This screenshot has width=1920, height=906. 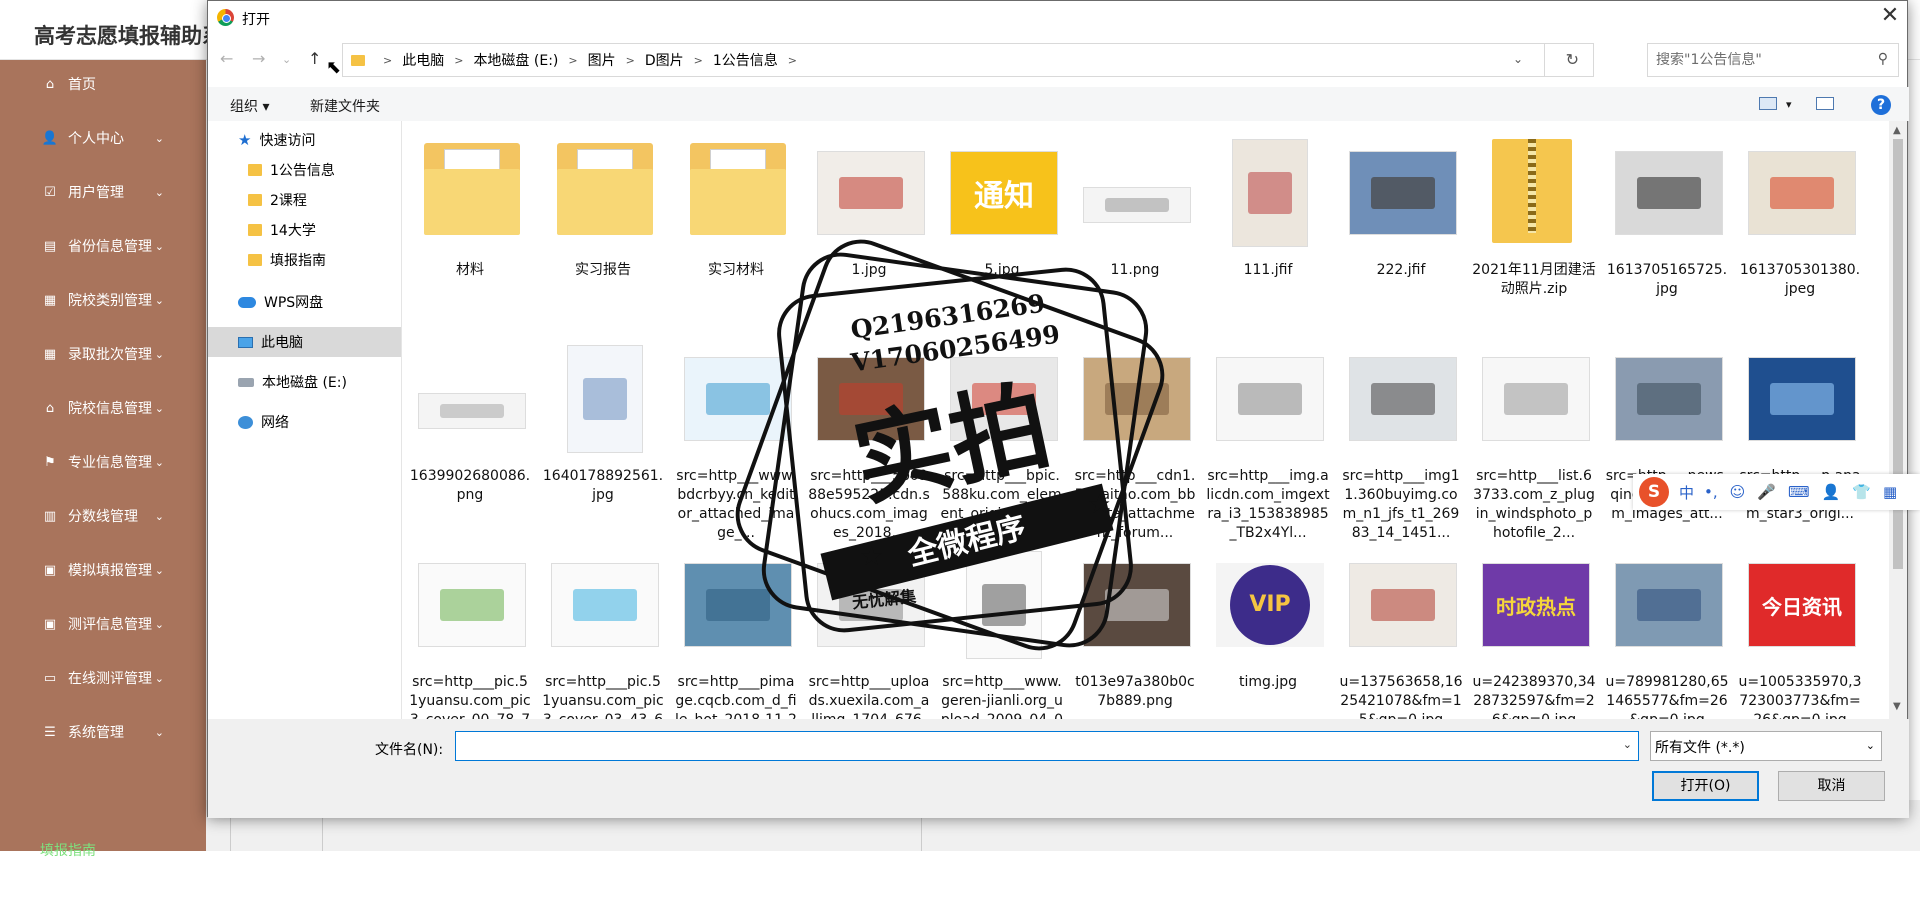 What do you see at coordinates (103, 462) in the screenshot?
I see `sidebar-item: ⚑ 专业信息管理 ⌄` at bounding box center [103, 462].